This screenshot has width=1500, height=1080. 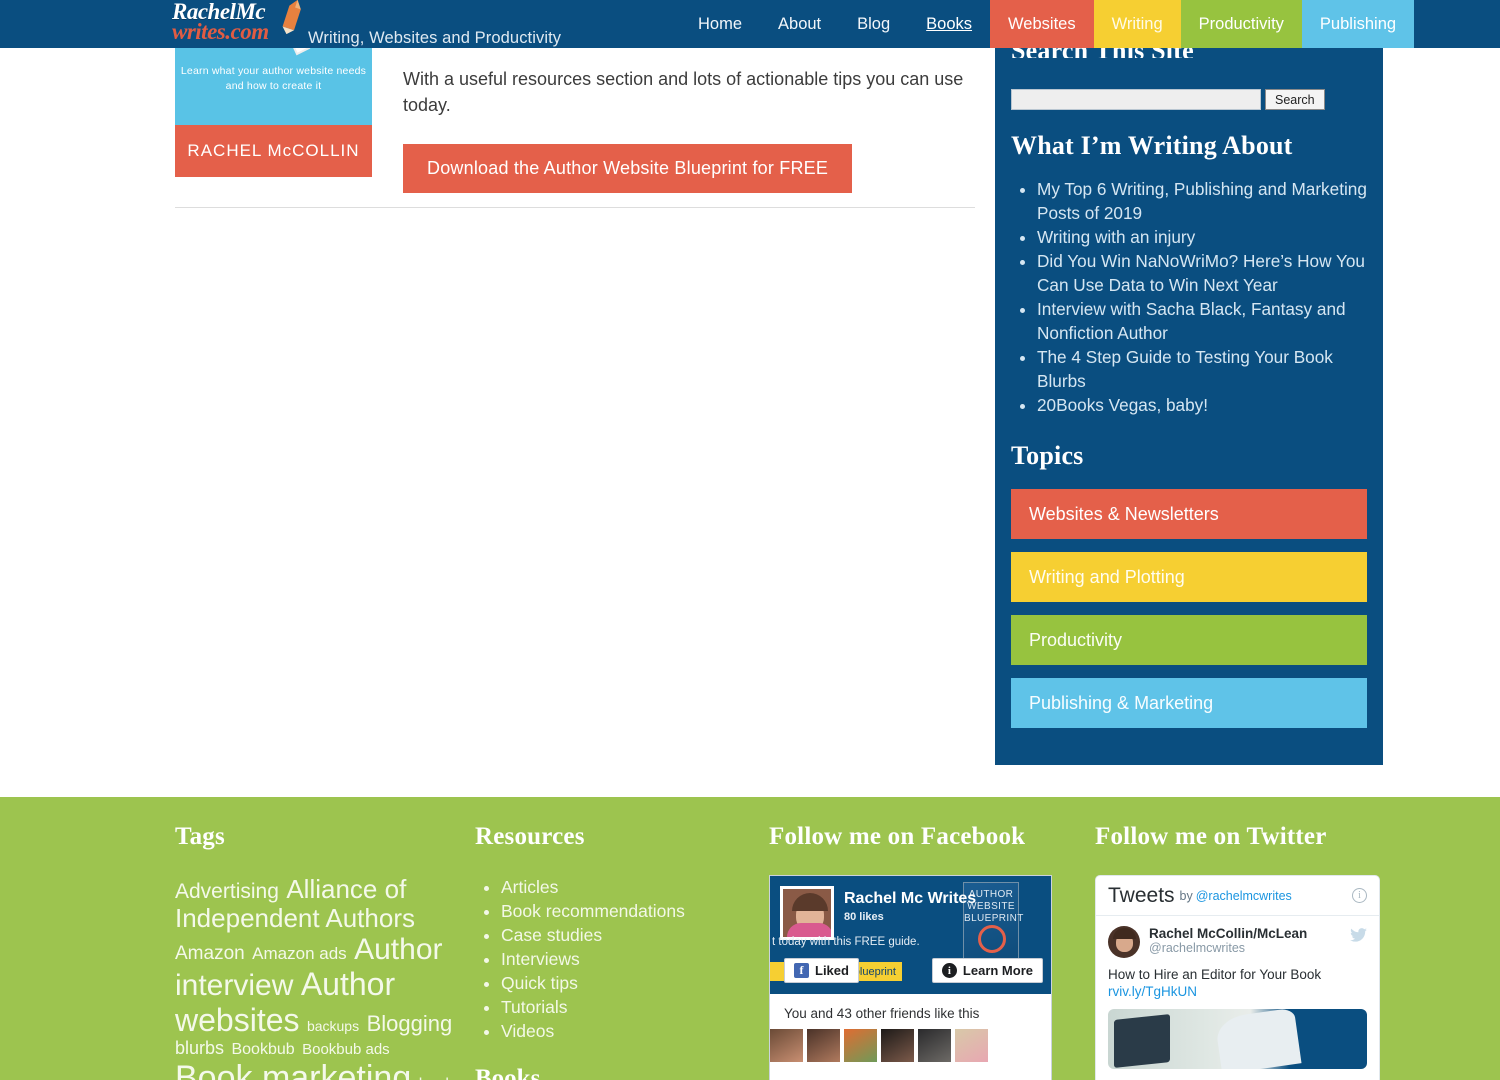 I want to click on facebook-heading: Follow me on Facebook, so click(x=897, y=836).